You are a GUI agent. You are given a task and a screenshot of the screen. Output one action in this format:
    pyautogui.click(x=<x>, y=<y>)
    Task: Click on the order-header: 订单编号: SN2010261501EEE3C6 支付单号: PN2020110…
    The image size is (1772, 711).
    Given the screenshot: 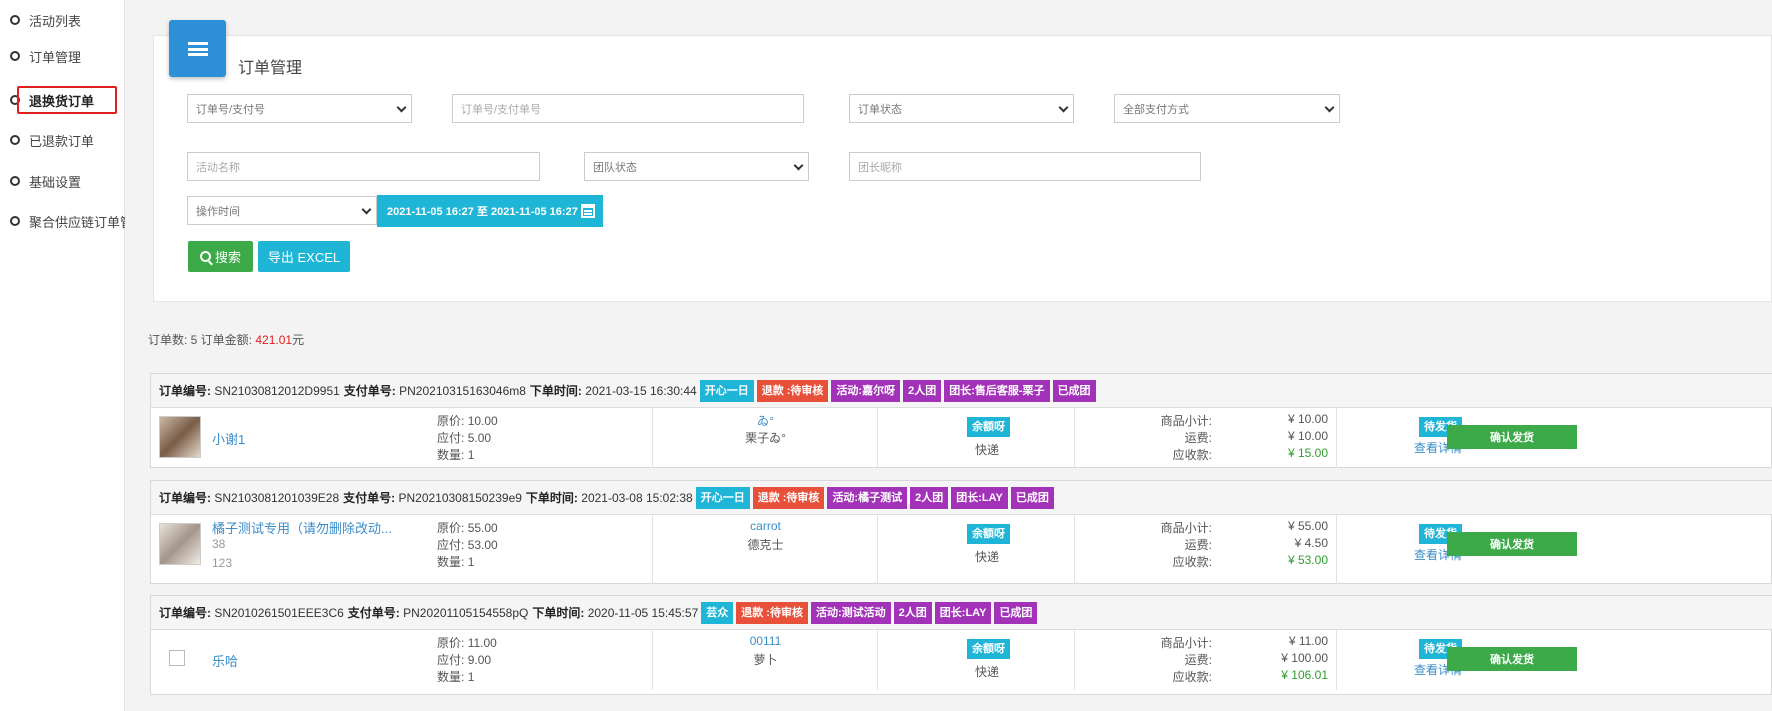 What is the action you would take?
    pyautogui.click(x=961, y=613)
    